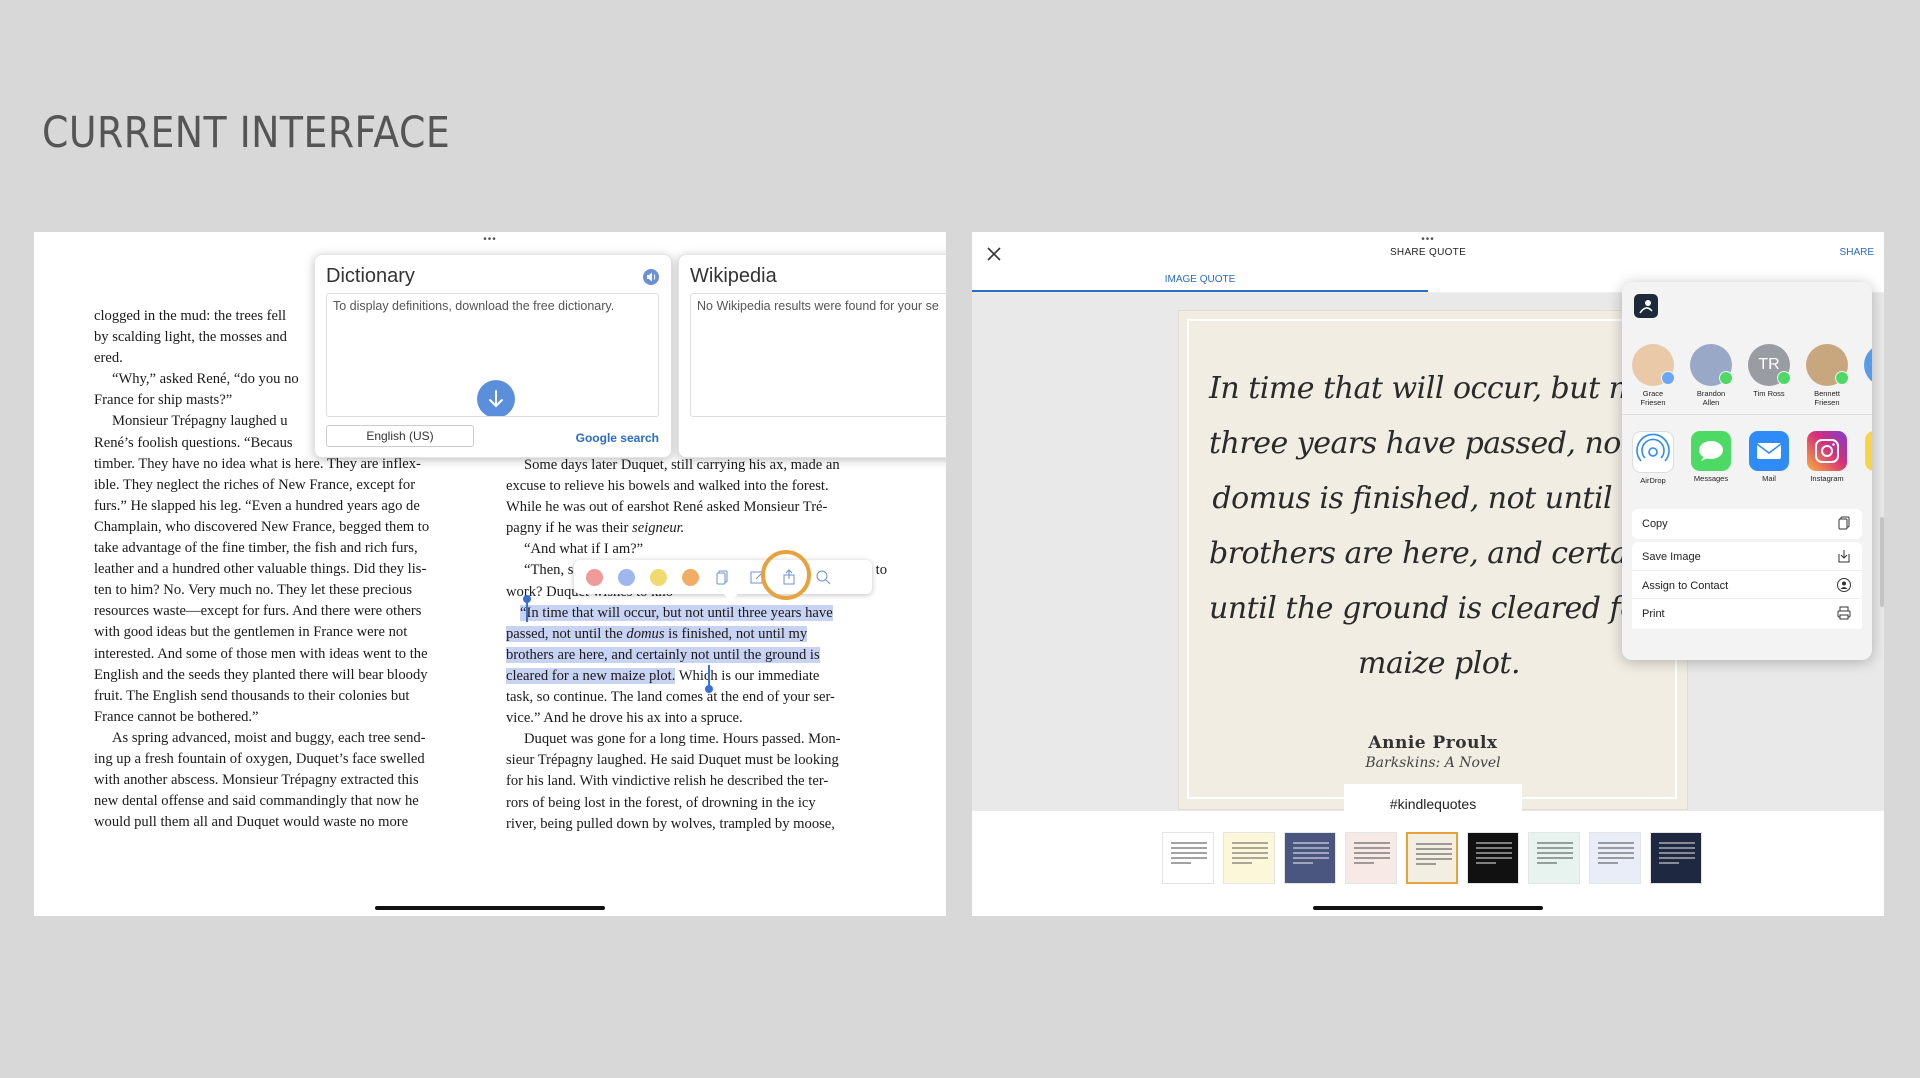 This screenshot has height=1078, width=1920. What do you see at coordinates (1711, 402) in the screenshot?
I see `contact-last-name: Allen` at bounding box center [1711, 402].